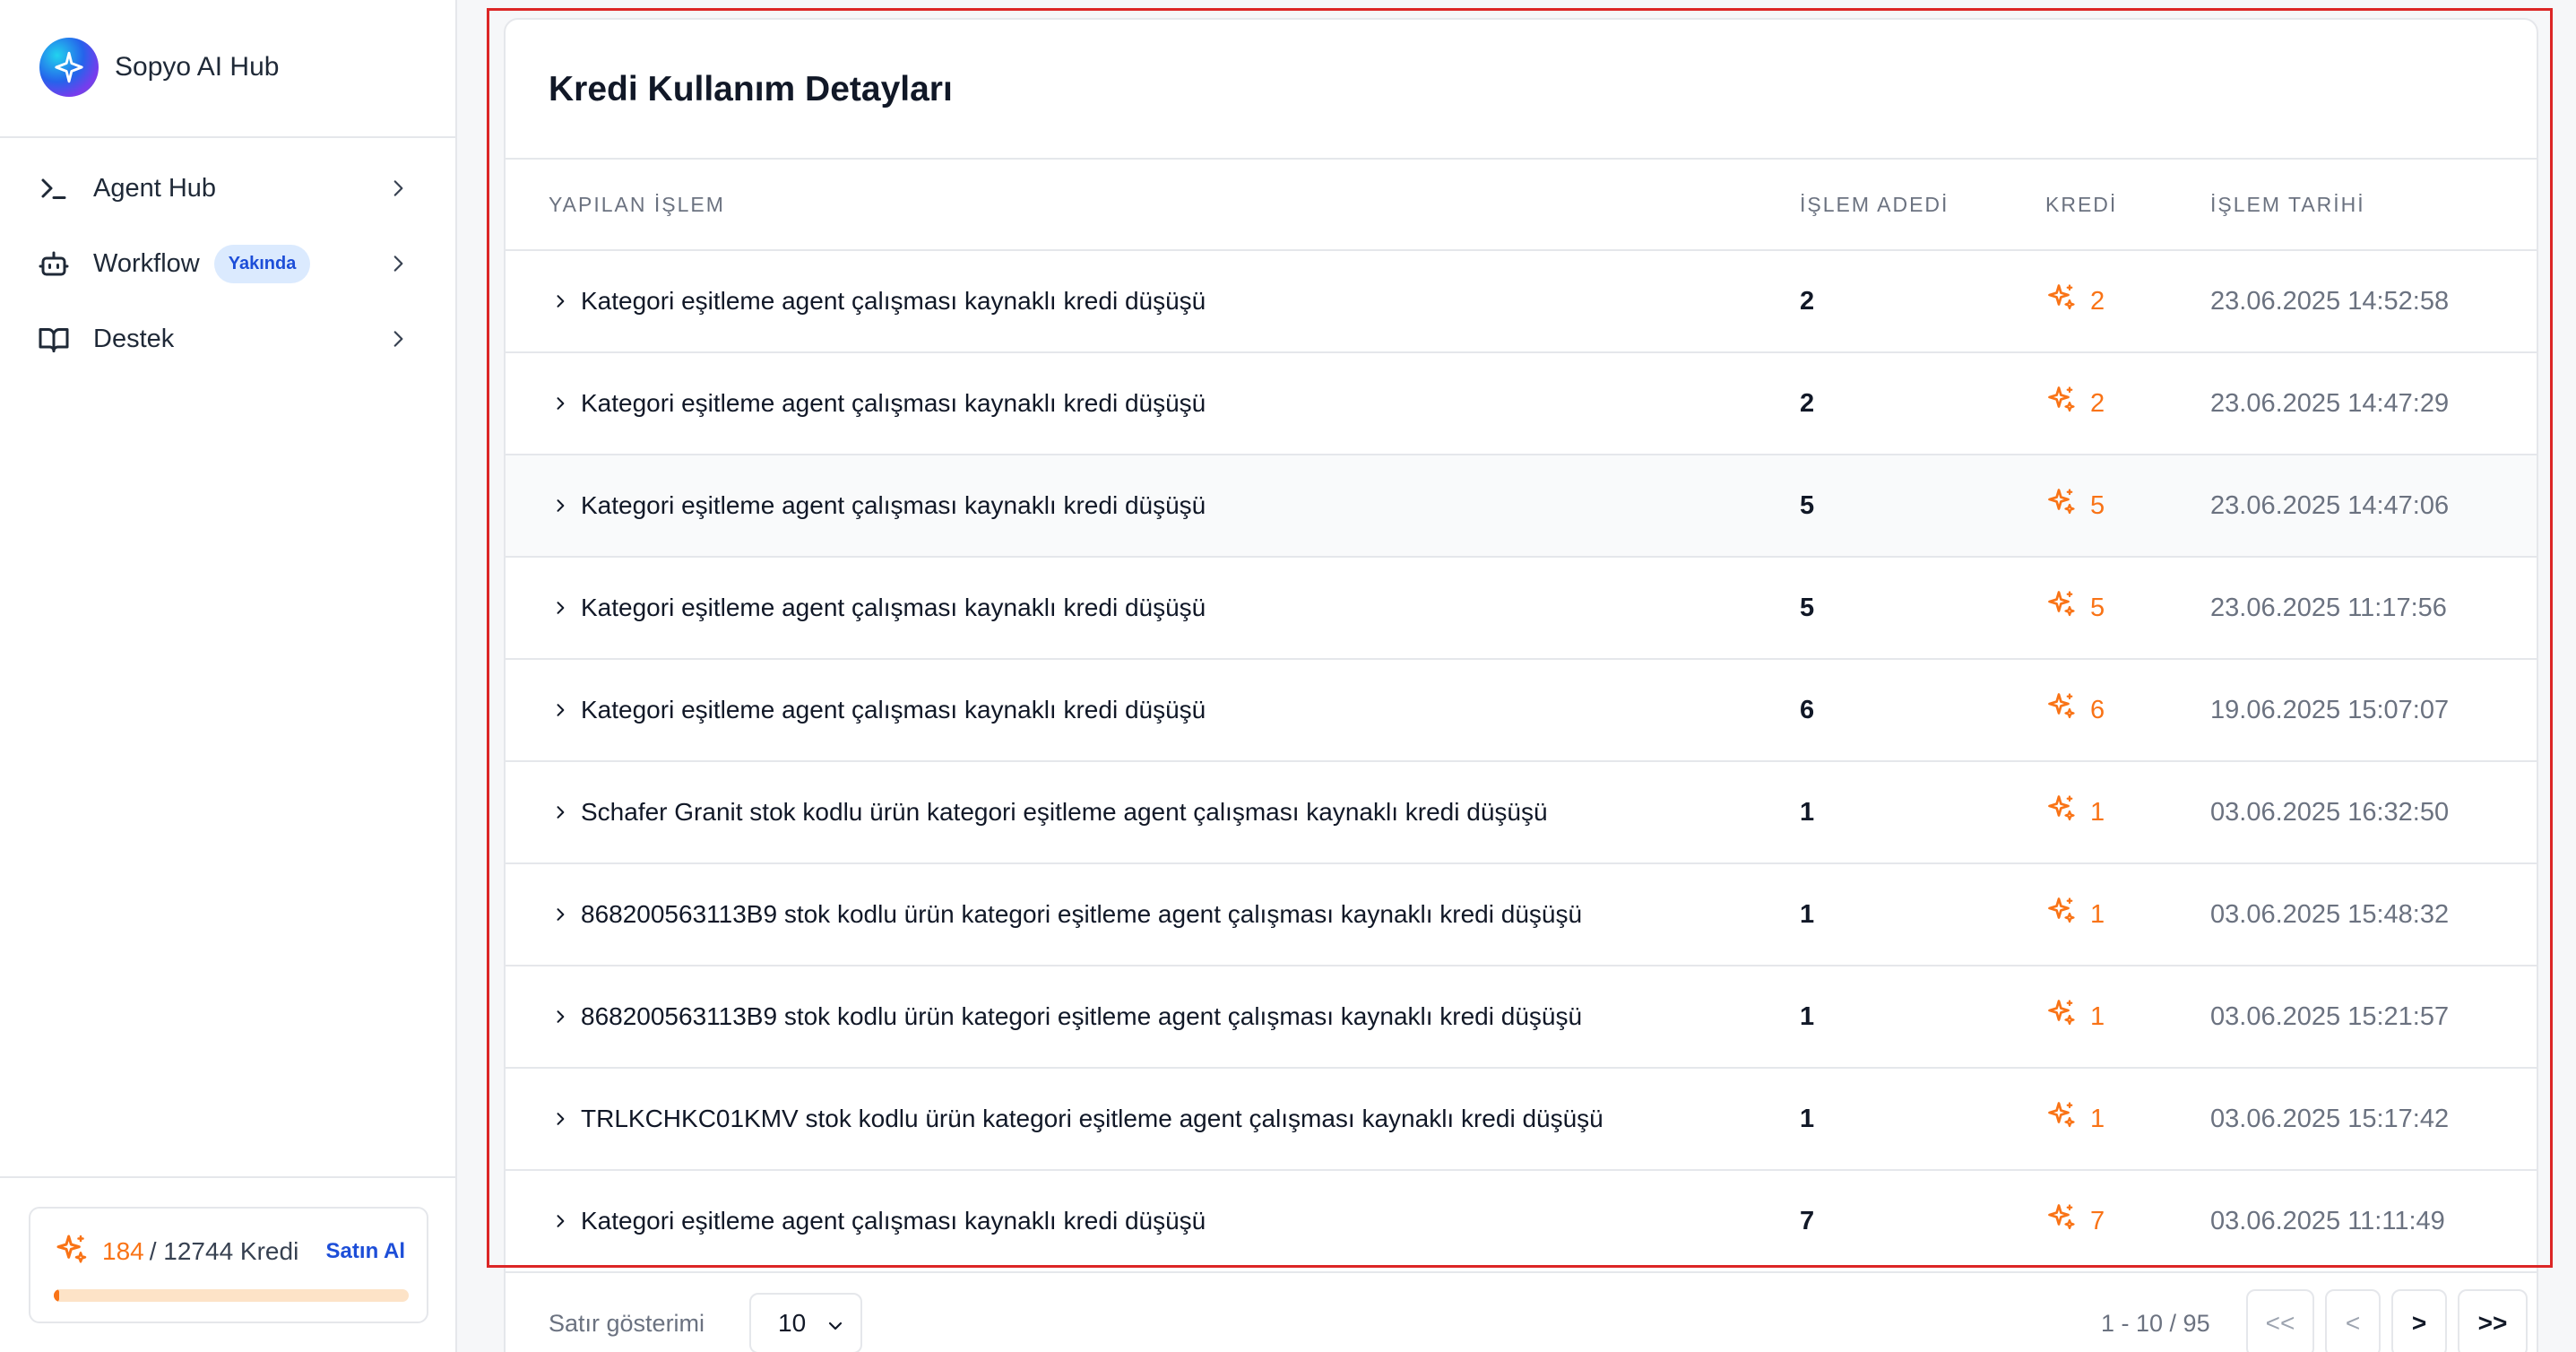  Describe the element at coordinates (228, 188) in the screenshot. I see `sidebar-item-agent-hub: Agent Hub` at that location.